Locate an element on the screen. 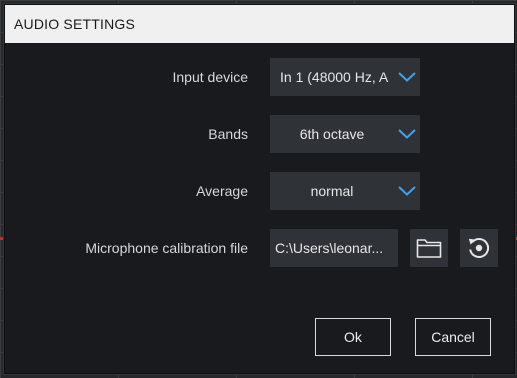  ok-button: Ok is located at coordinates (353, 337).